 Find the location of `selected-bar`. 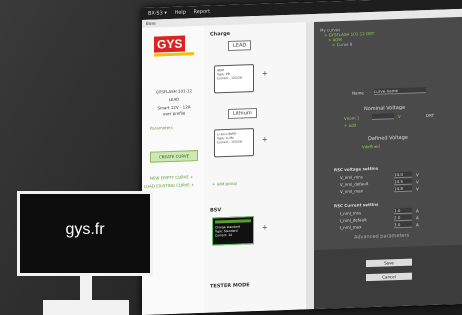

selected-bar is located at coordinates (233, 221).